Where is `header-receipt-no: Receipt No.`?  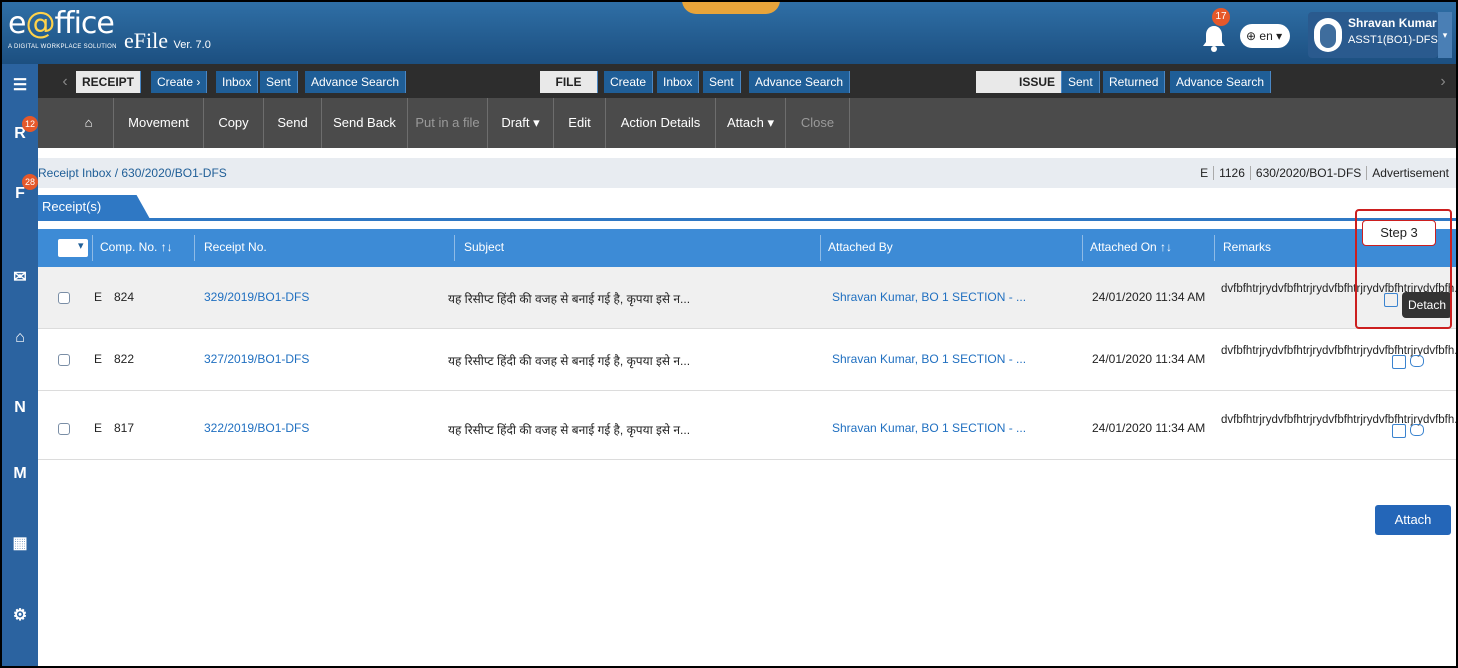
header-receipt-no: Receipt No. is located at coordinates (235, 247).